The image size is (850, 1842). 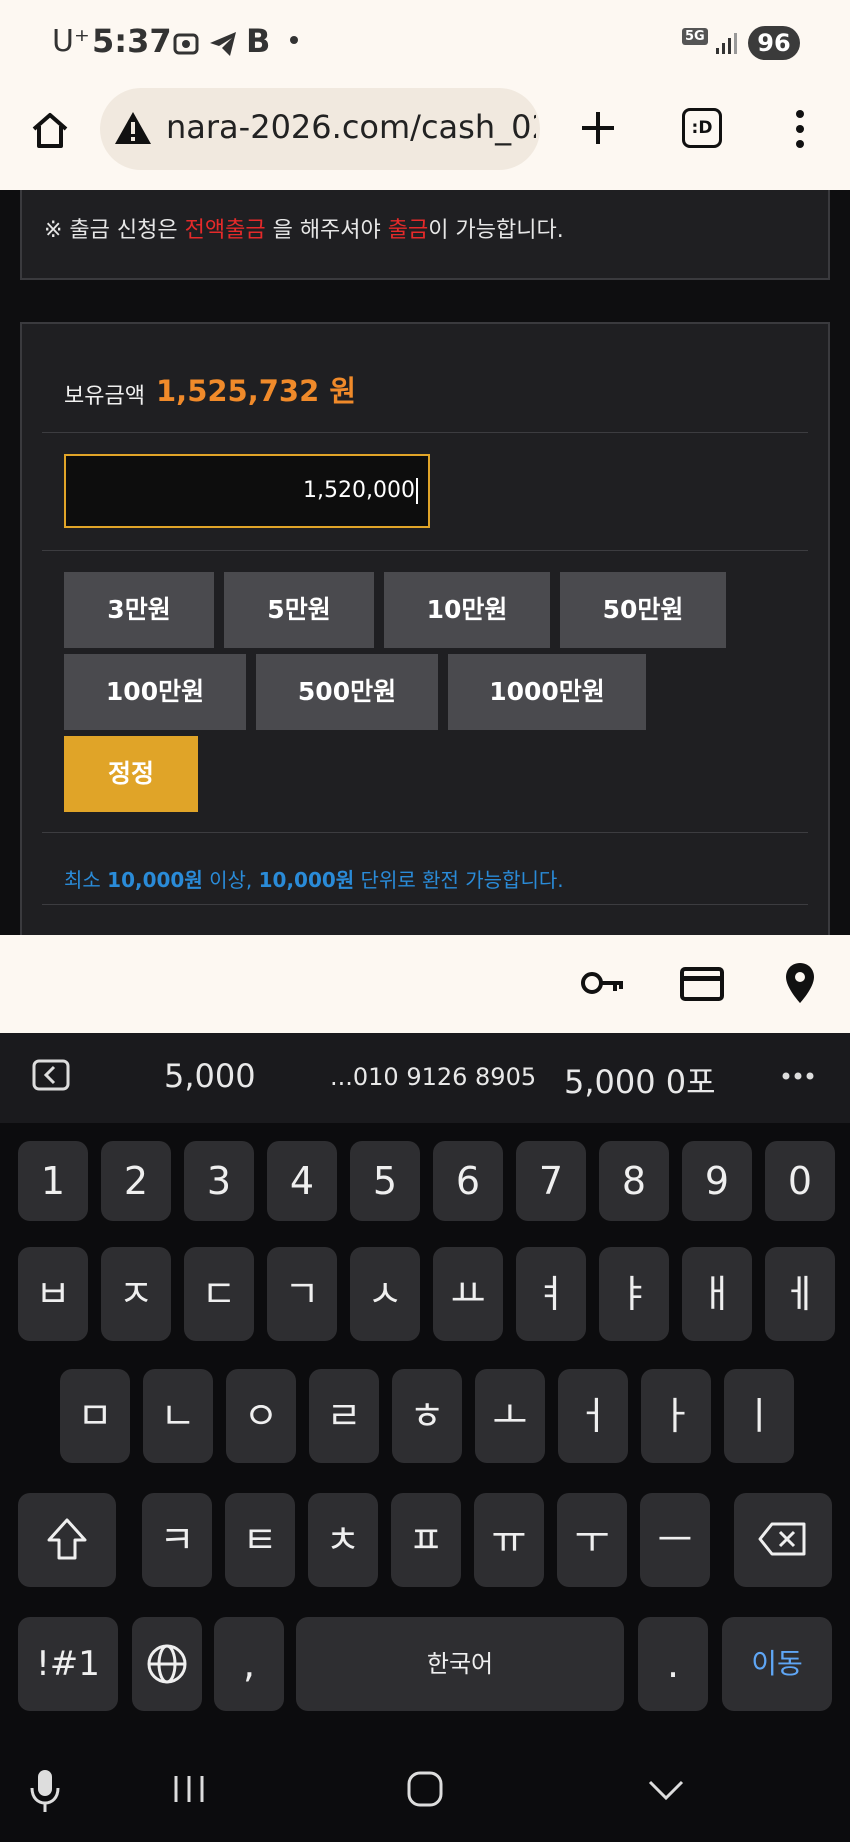 I want to click on notice-highlight-withdrawal: 출금, so click(x=408, y=230).